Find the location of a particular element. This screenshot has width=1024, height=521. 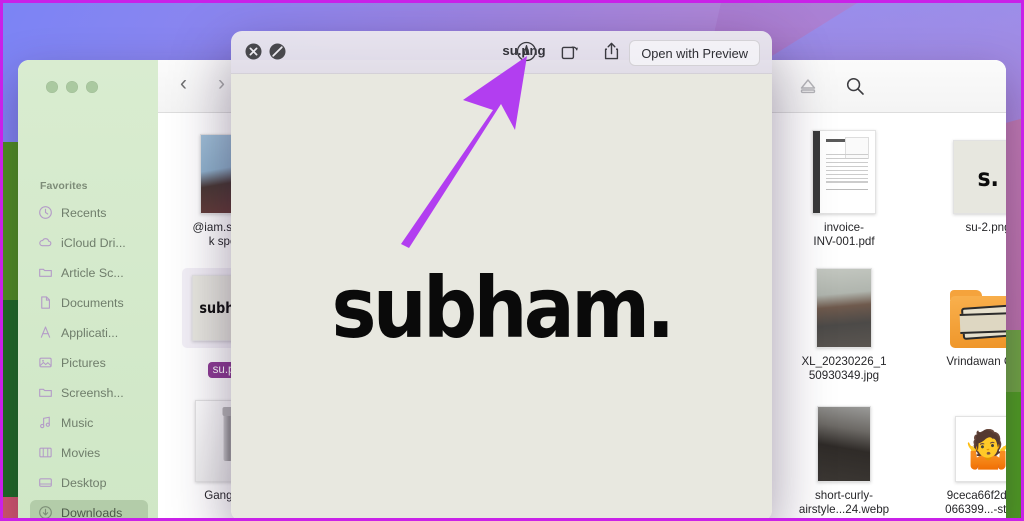

cloud-icon is located at coordinates (45, 242).